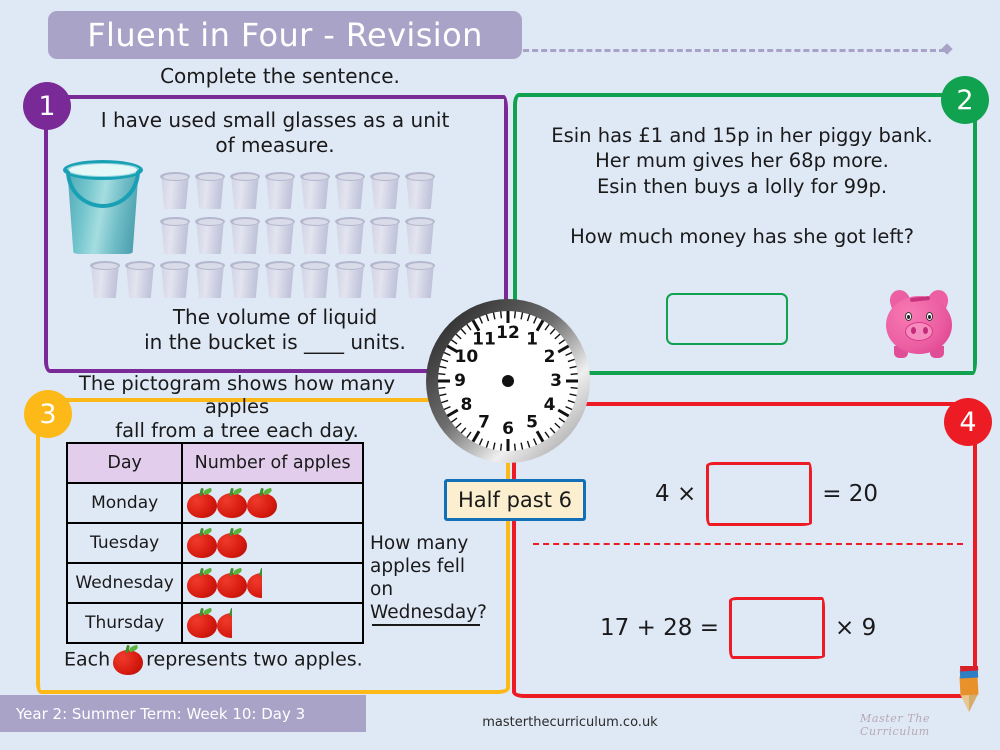 Image resolution: width=1000 pixels, height=750 pixels. Describe the element at coordinates (660, 628) in the screenshot. I see `equation-2-left: 17 + 28 =` at that location.